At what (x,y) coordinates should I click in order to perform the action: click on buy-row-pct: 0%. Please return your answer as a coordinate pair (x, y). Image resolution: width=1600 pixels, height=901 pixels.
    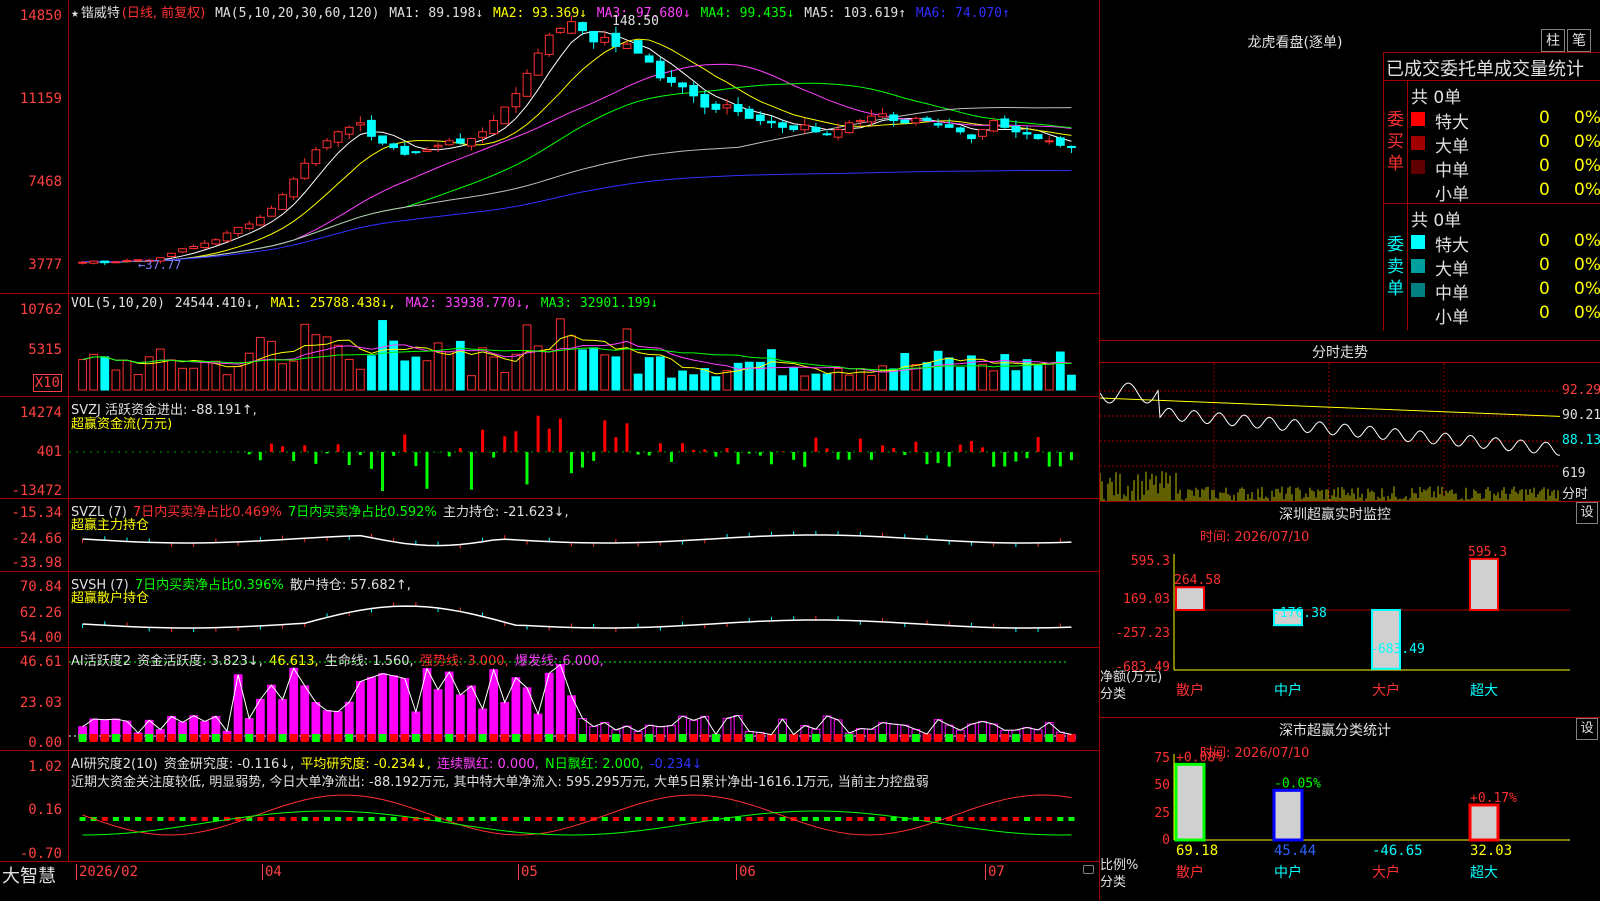
    Looking at the image, I should click on (1587, 142).